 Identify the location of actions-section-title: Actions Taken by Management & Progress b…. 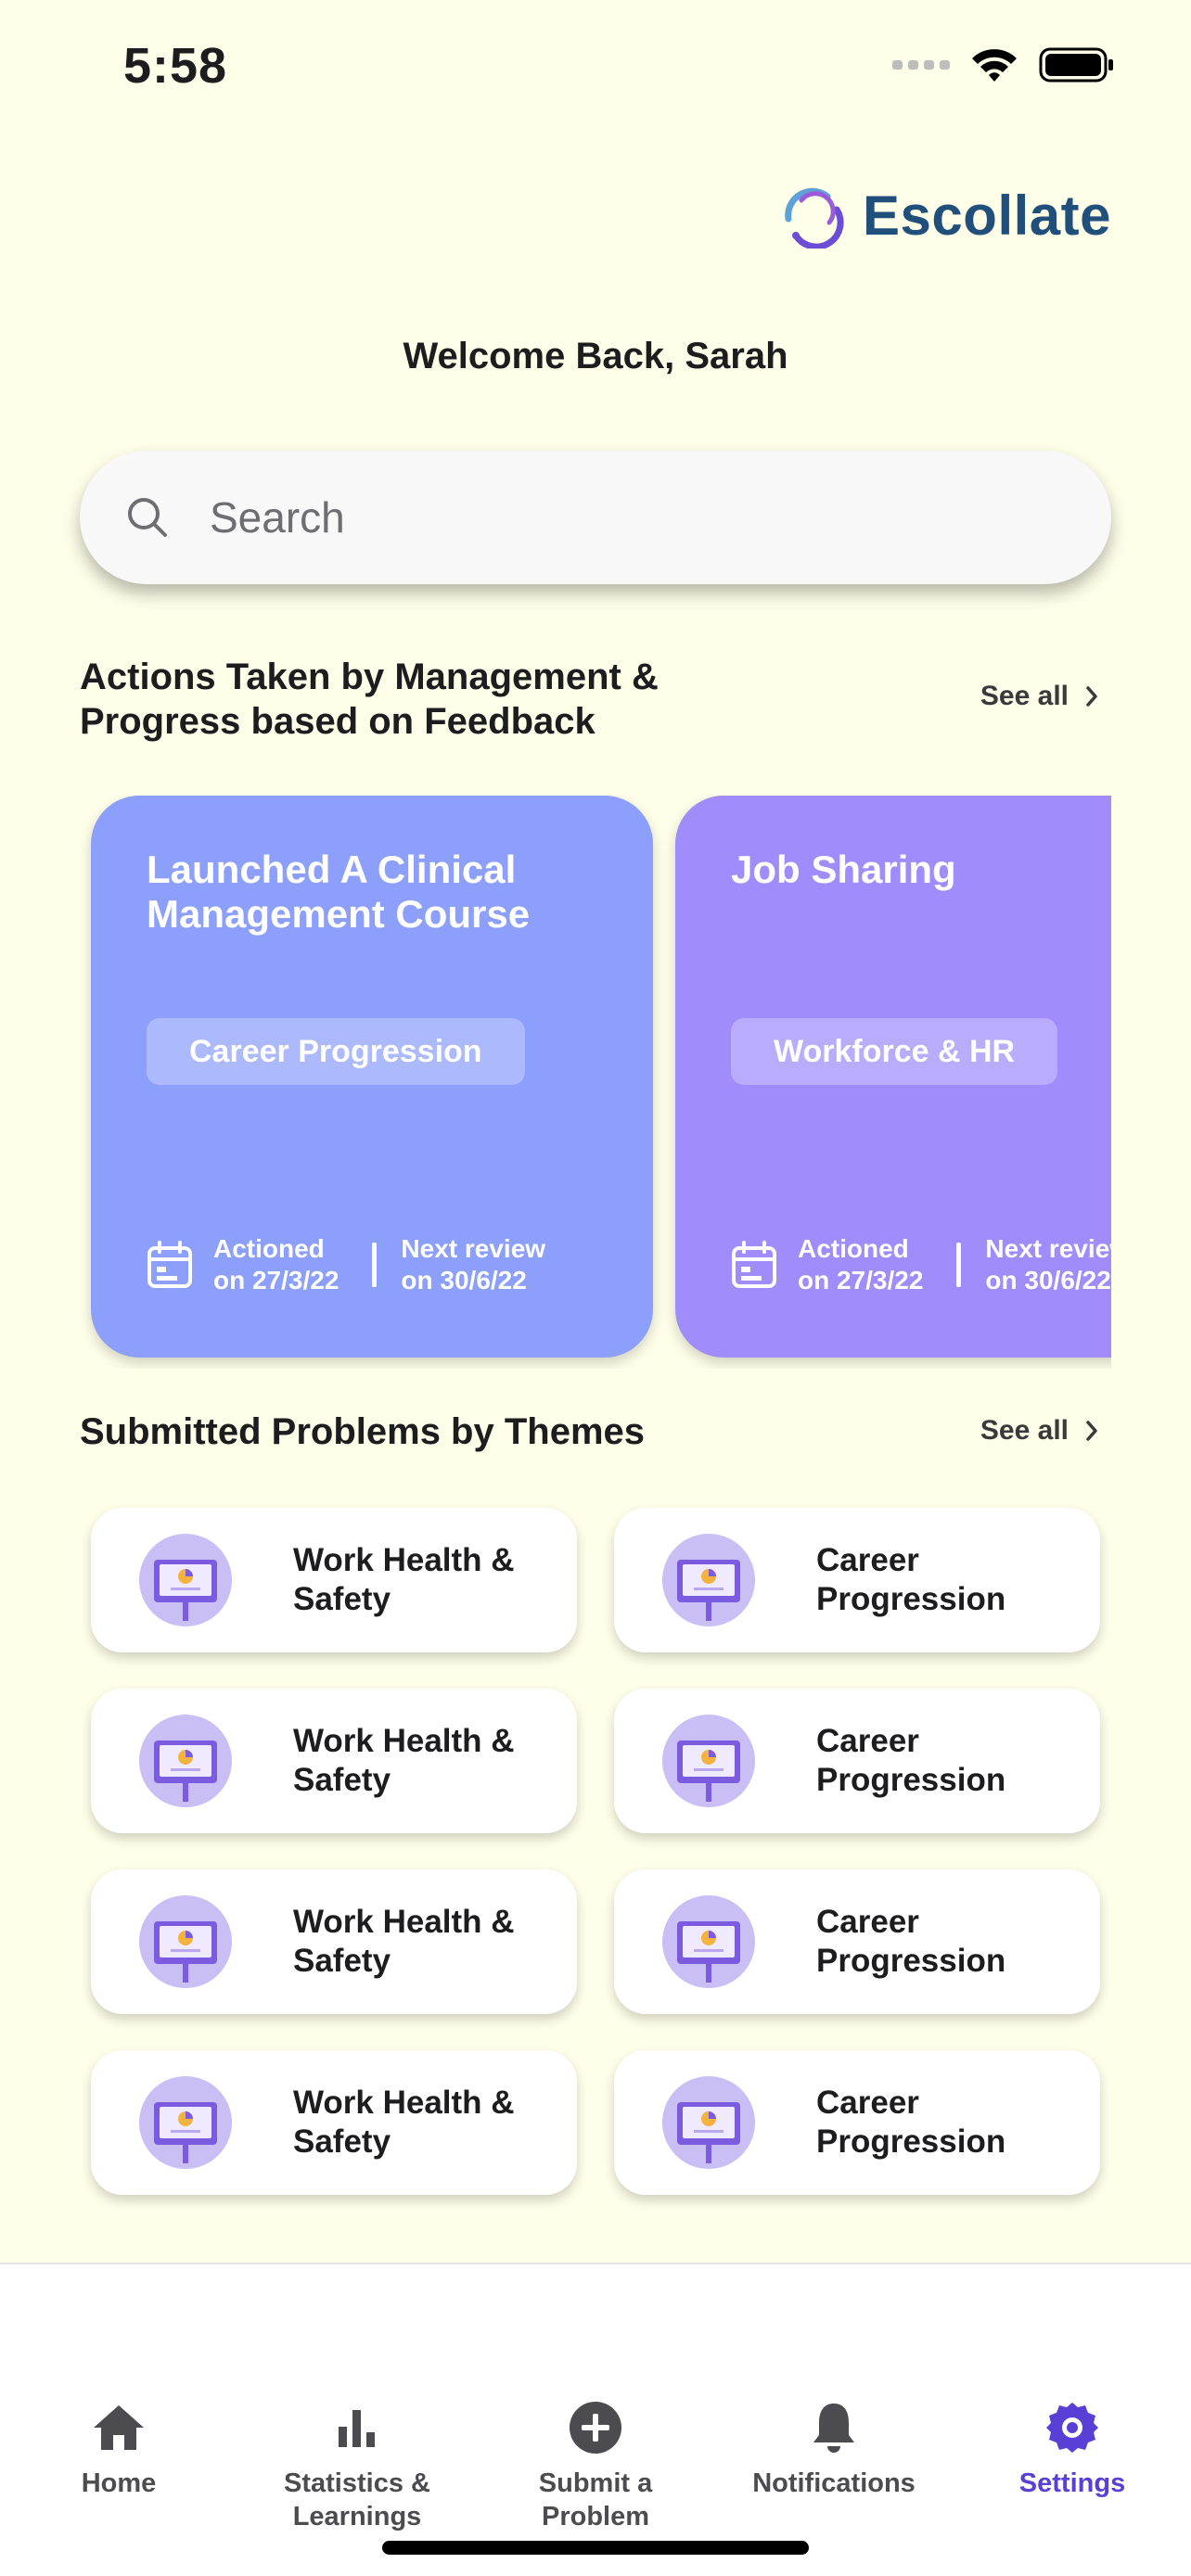
(369, 699).